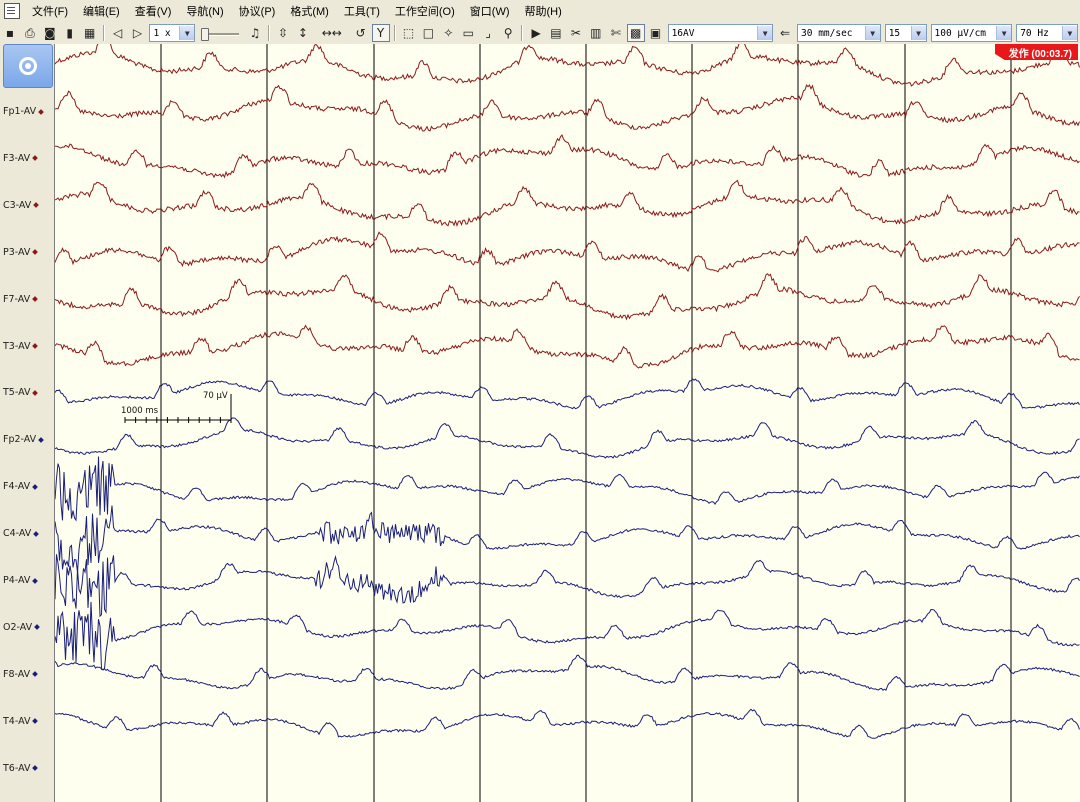  What do you see at coordinates (17, 768) in the screenshot?
I see `channel-label-text: T6-AV` at bounding box center [17, 768].